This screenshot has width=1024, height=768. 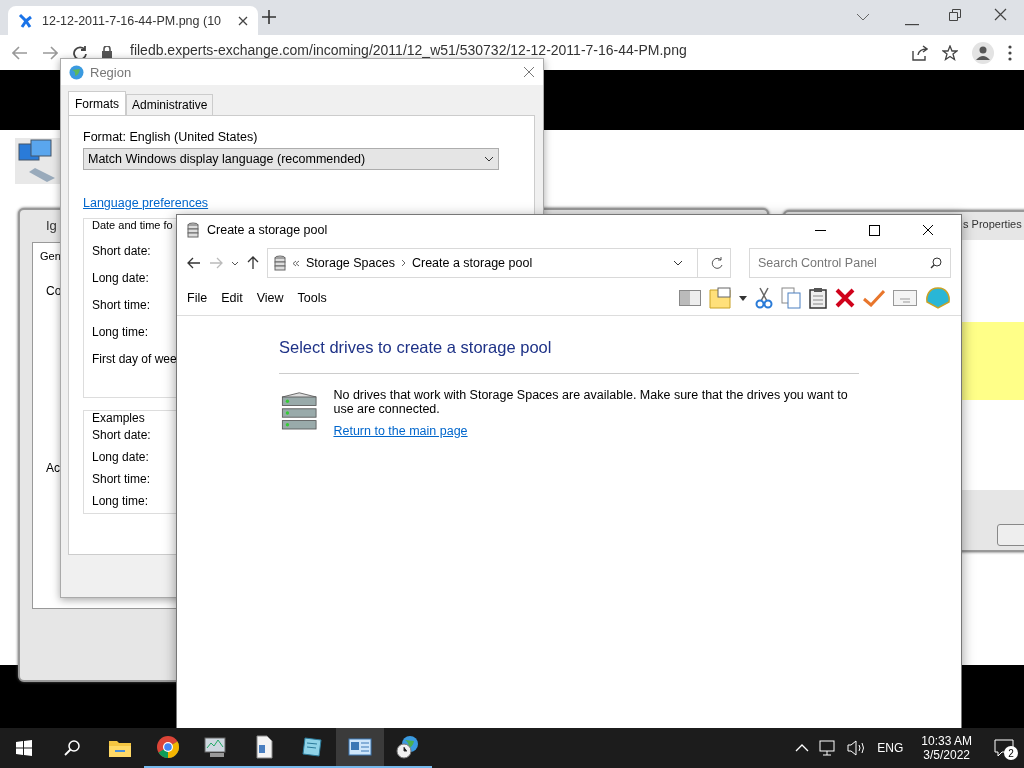 I want to click on caret-up-icon, so click(x=802, y=748).